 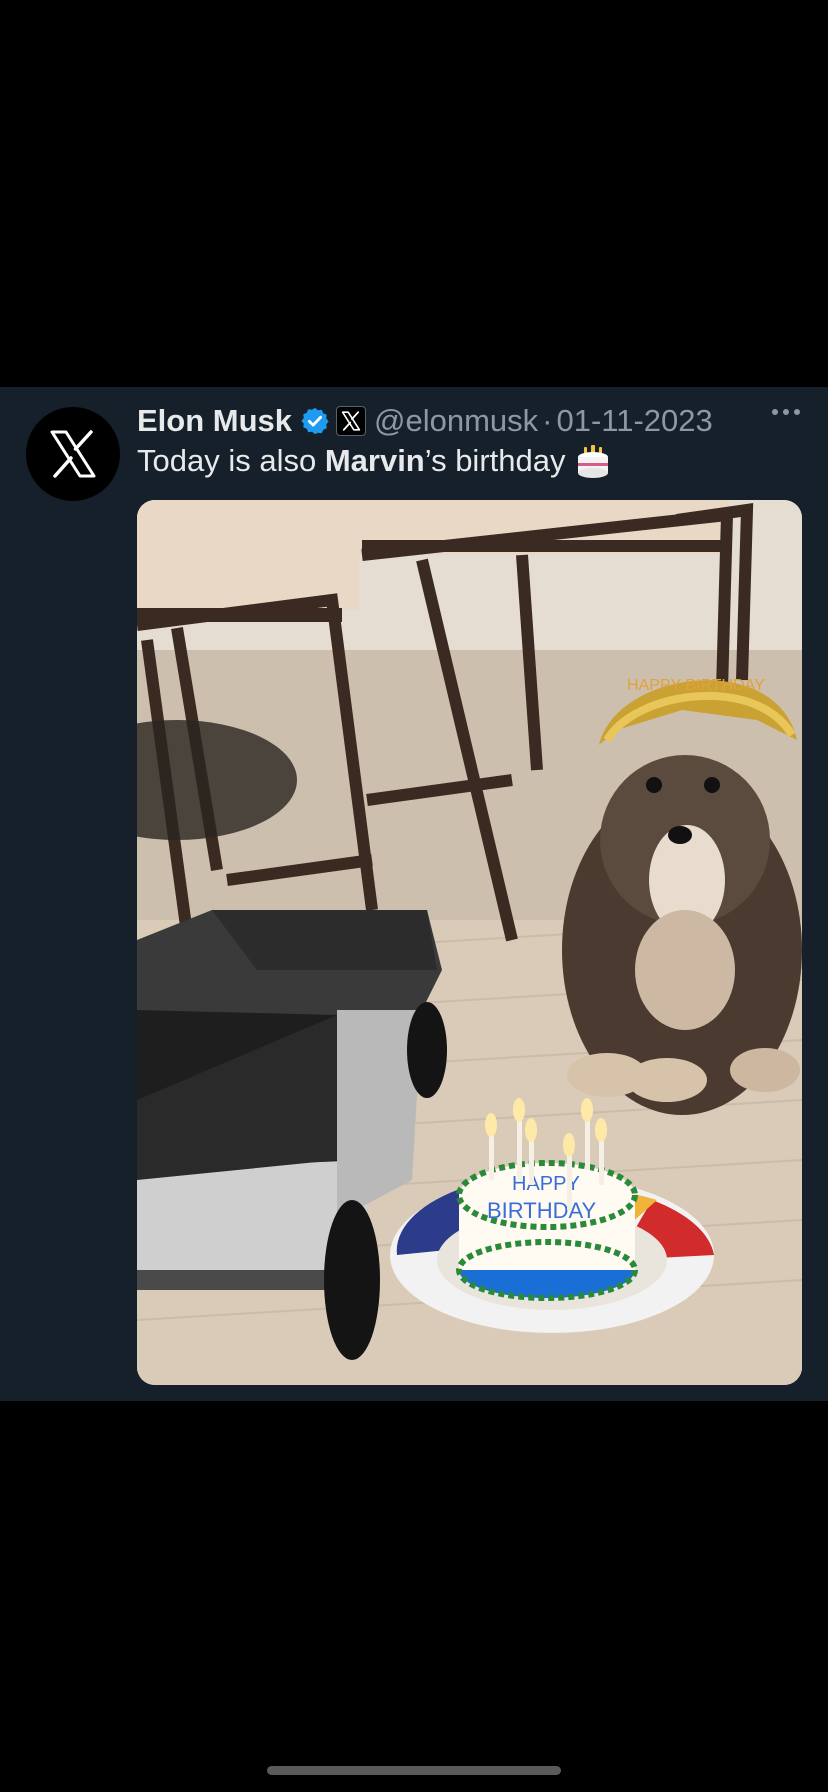 I want to click on birthday-cake-emoji-icon, so click(x=593, y=461).